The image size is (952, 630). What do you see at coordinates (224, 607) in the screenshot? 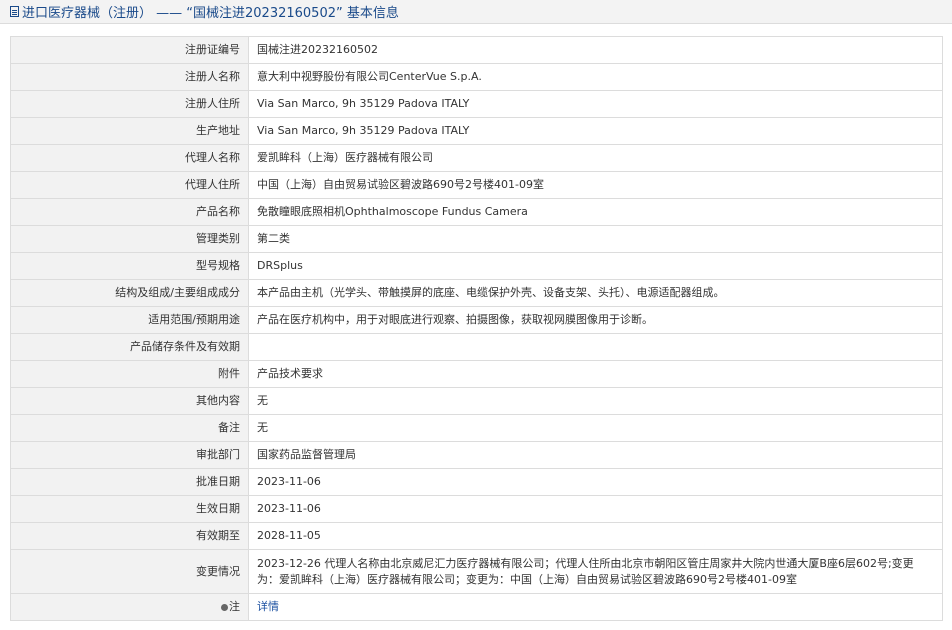
I see `pin-icon` at bounding box center [224, 607].